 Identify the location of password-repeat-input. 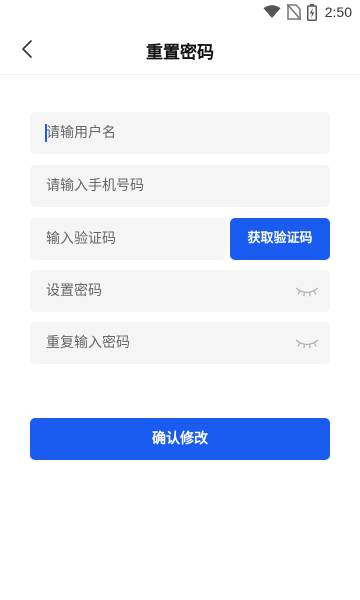
(180, 343).